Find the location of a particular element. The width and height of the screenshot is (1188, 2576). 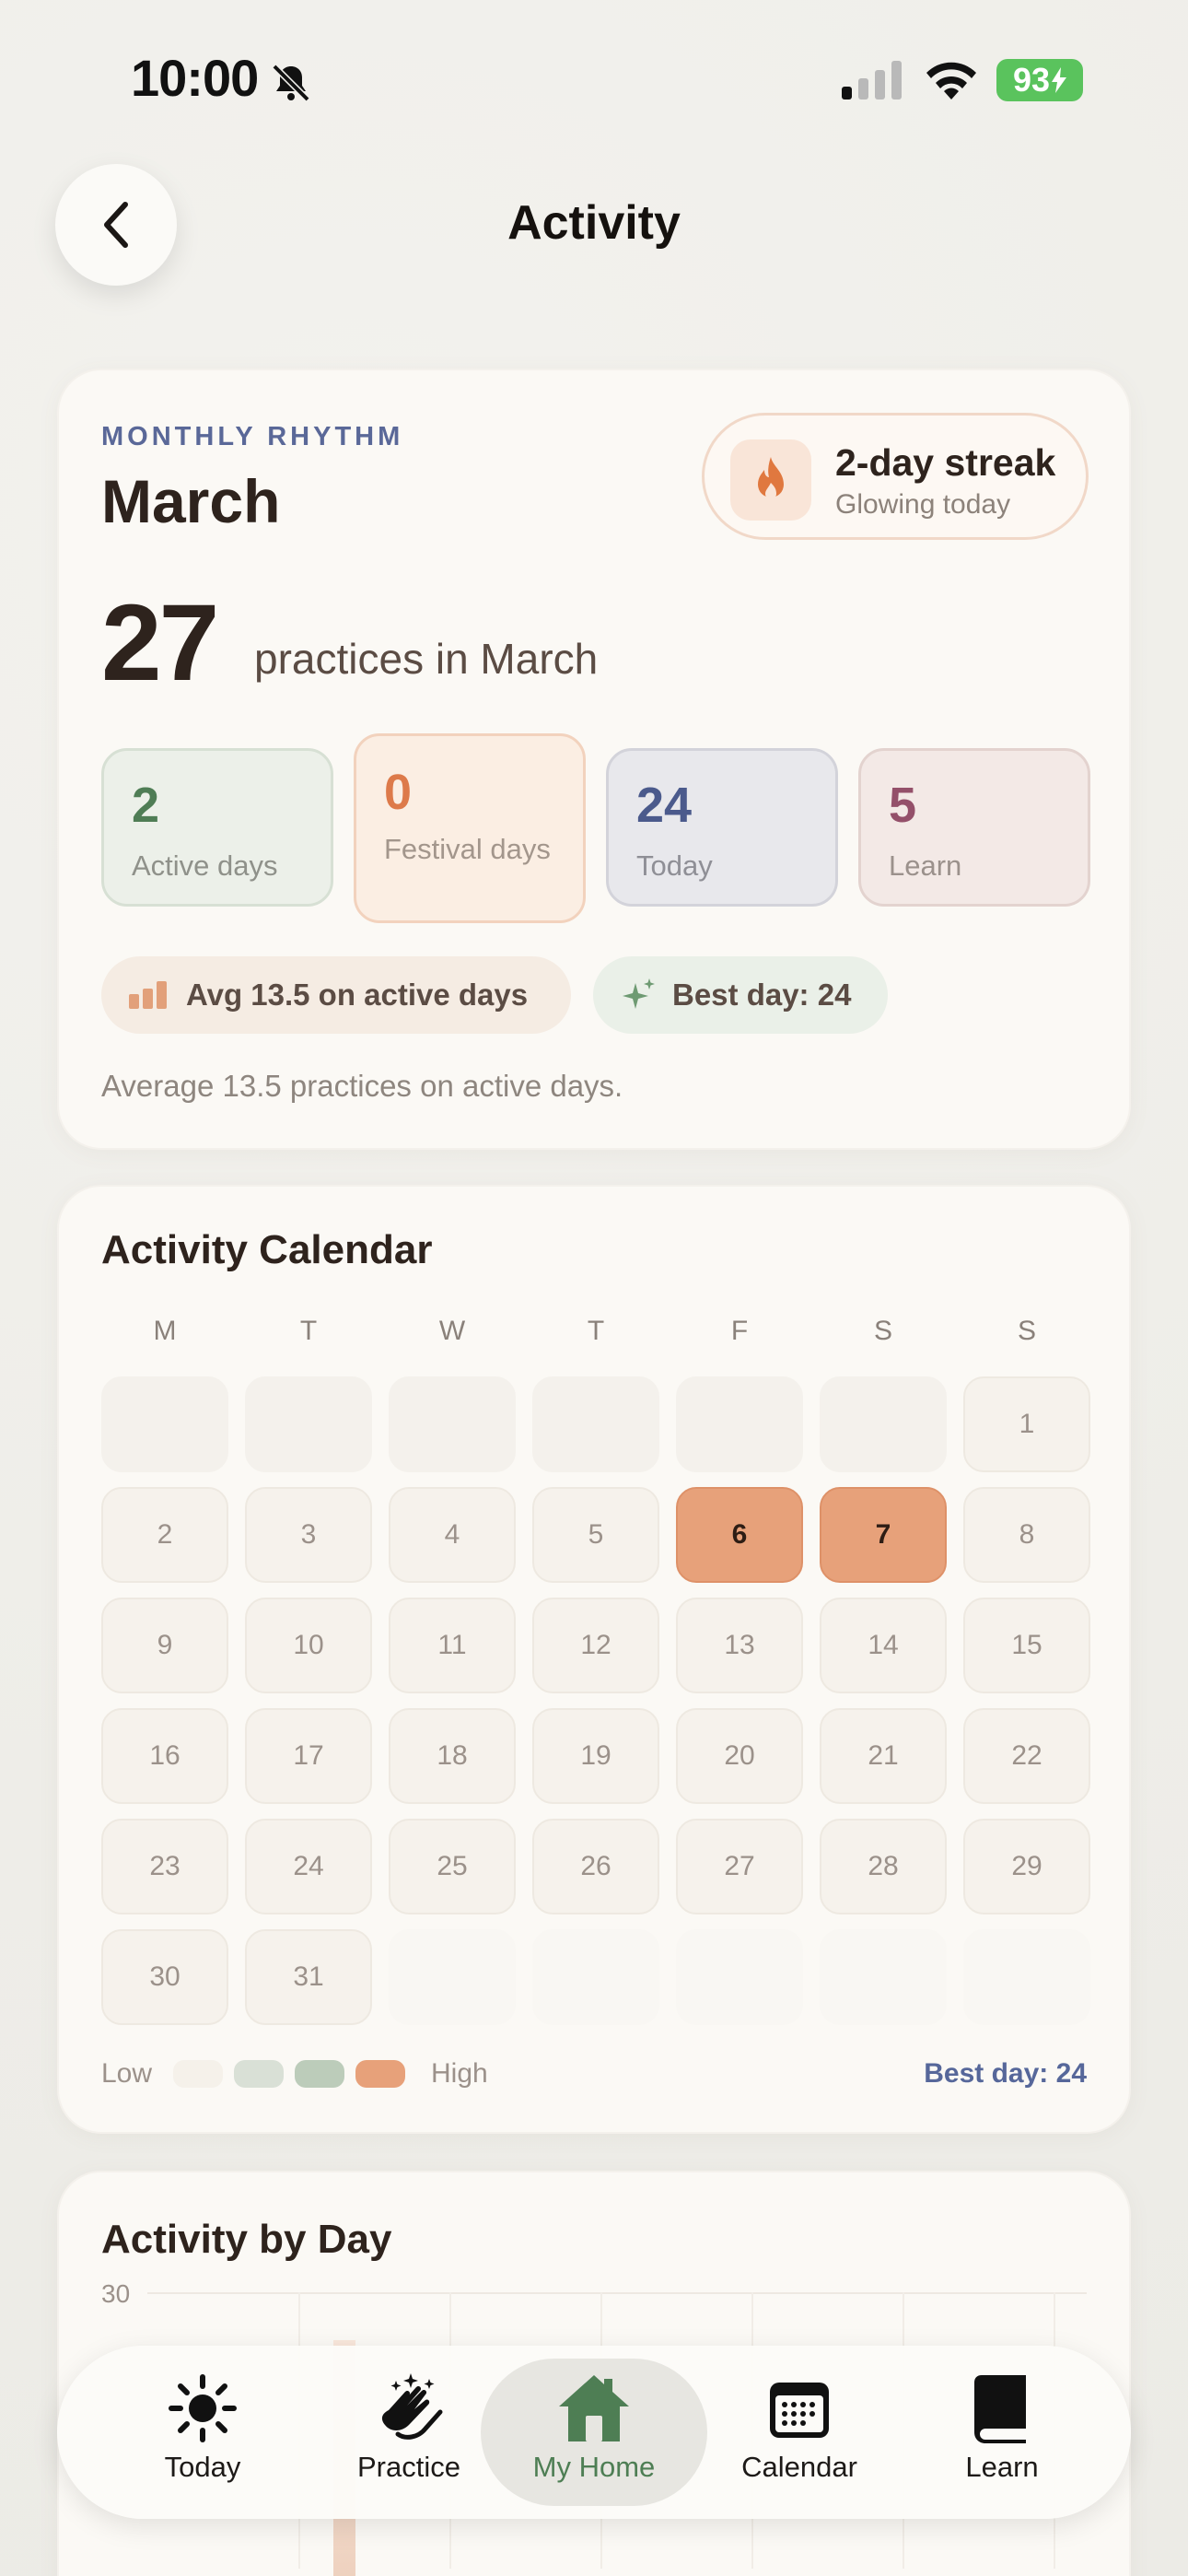

calendar-day-20: 20 is located at coordinates (739, 1756).